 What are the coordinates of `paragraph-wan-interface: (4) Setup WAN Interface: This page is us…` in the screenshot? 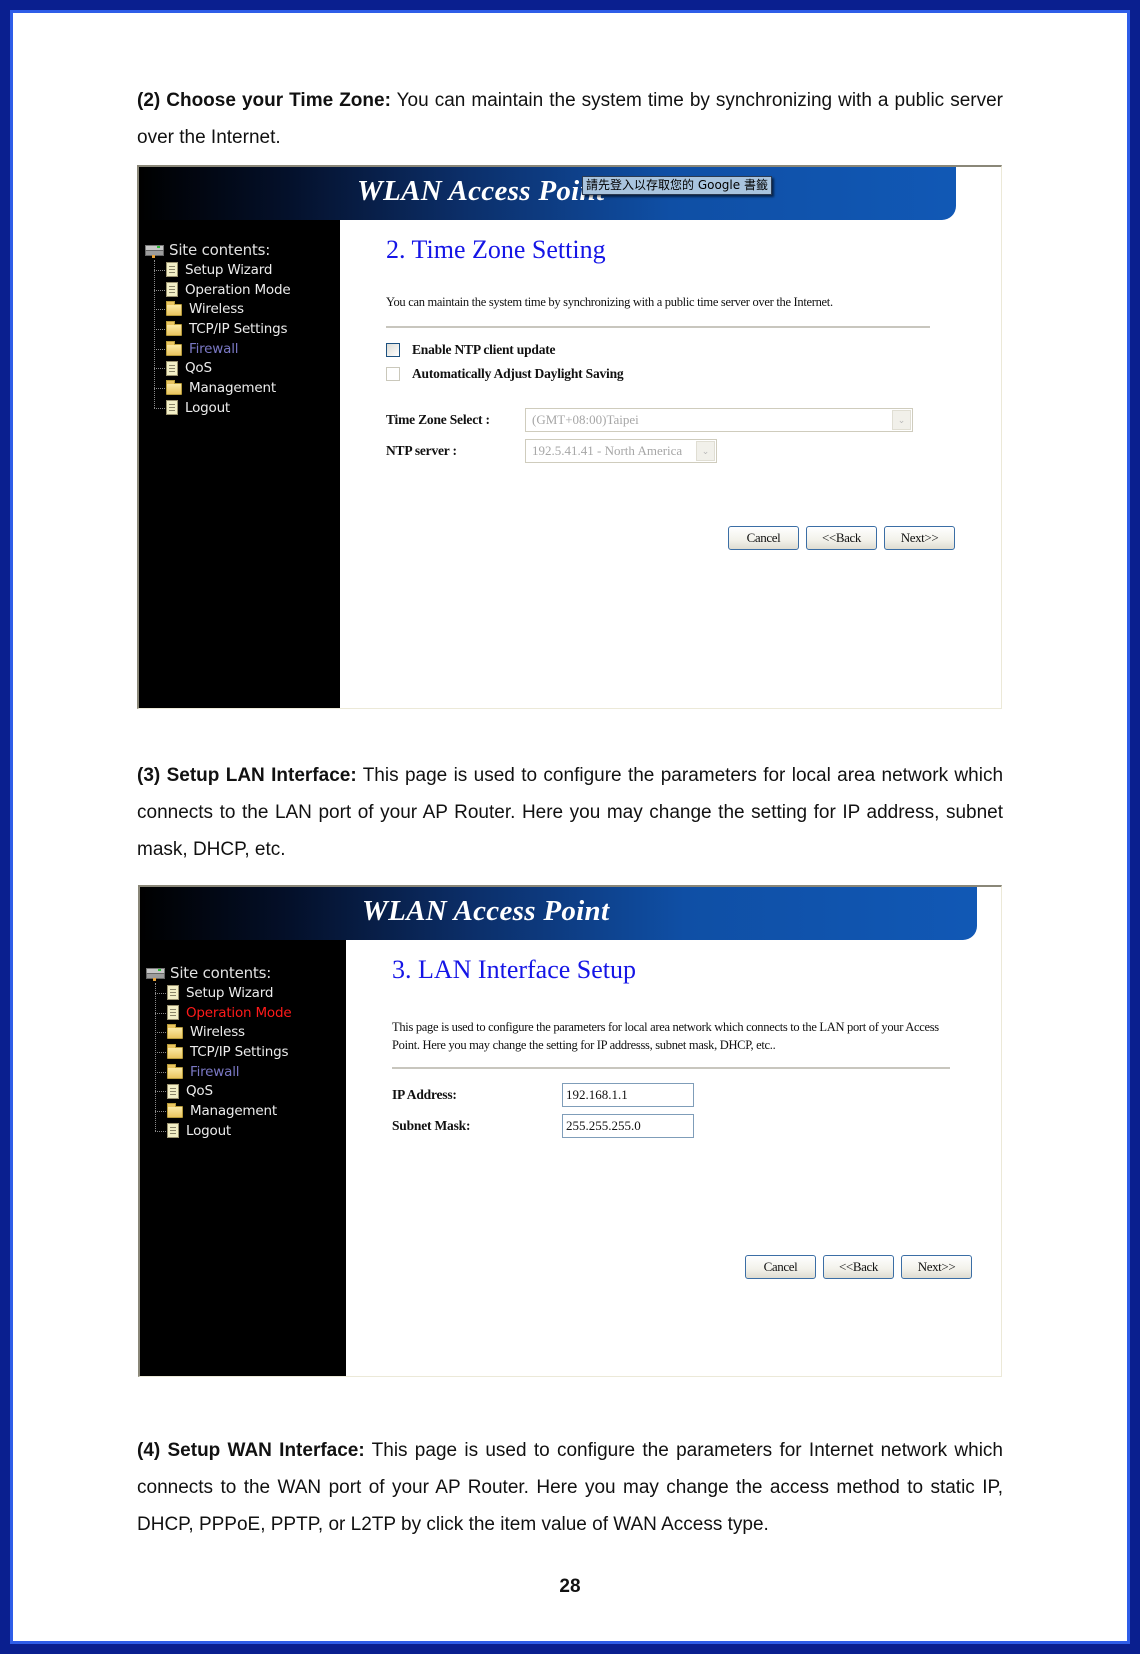 It's located at (570, 1487).